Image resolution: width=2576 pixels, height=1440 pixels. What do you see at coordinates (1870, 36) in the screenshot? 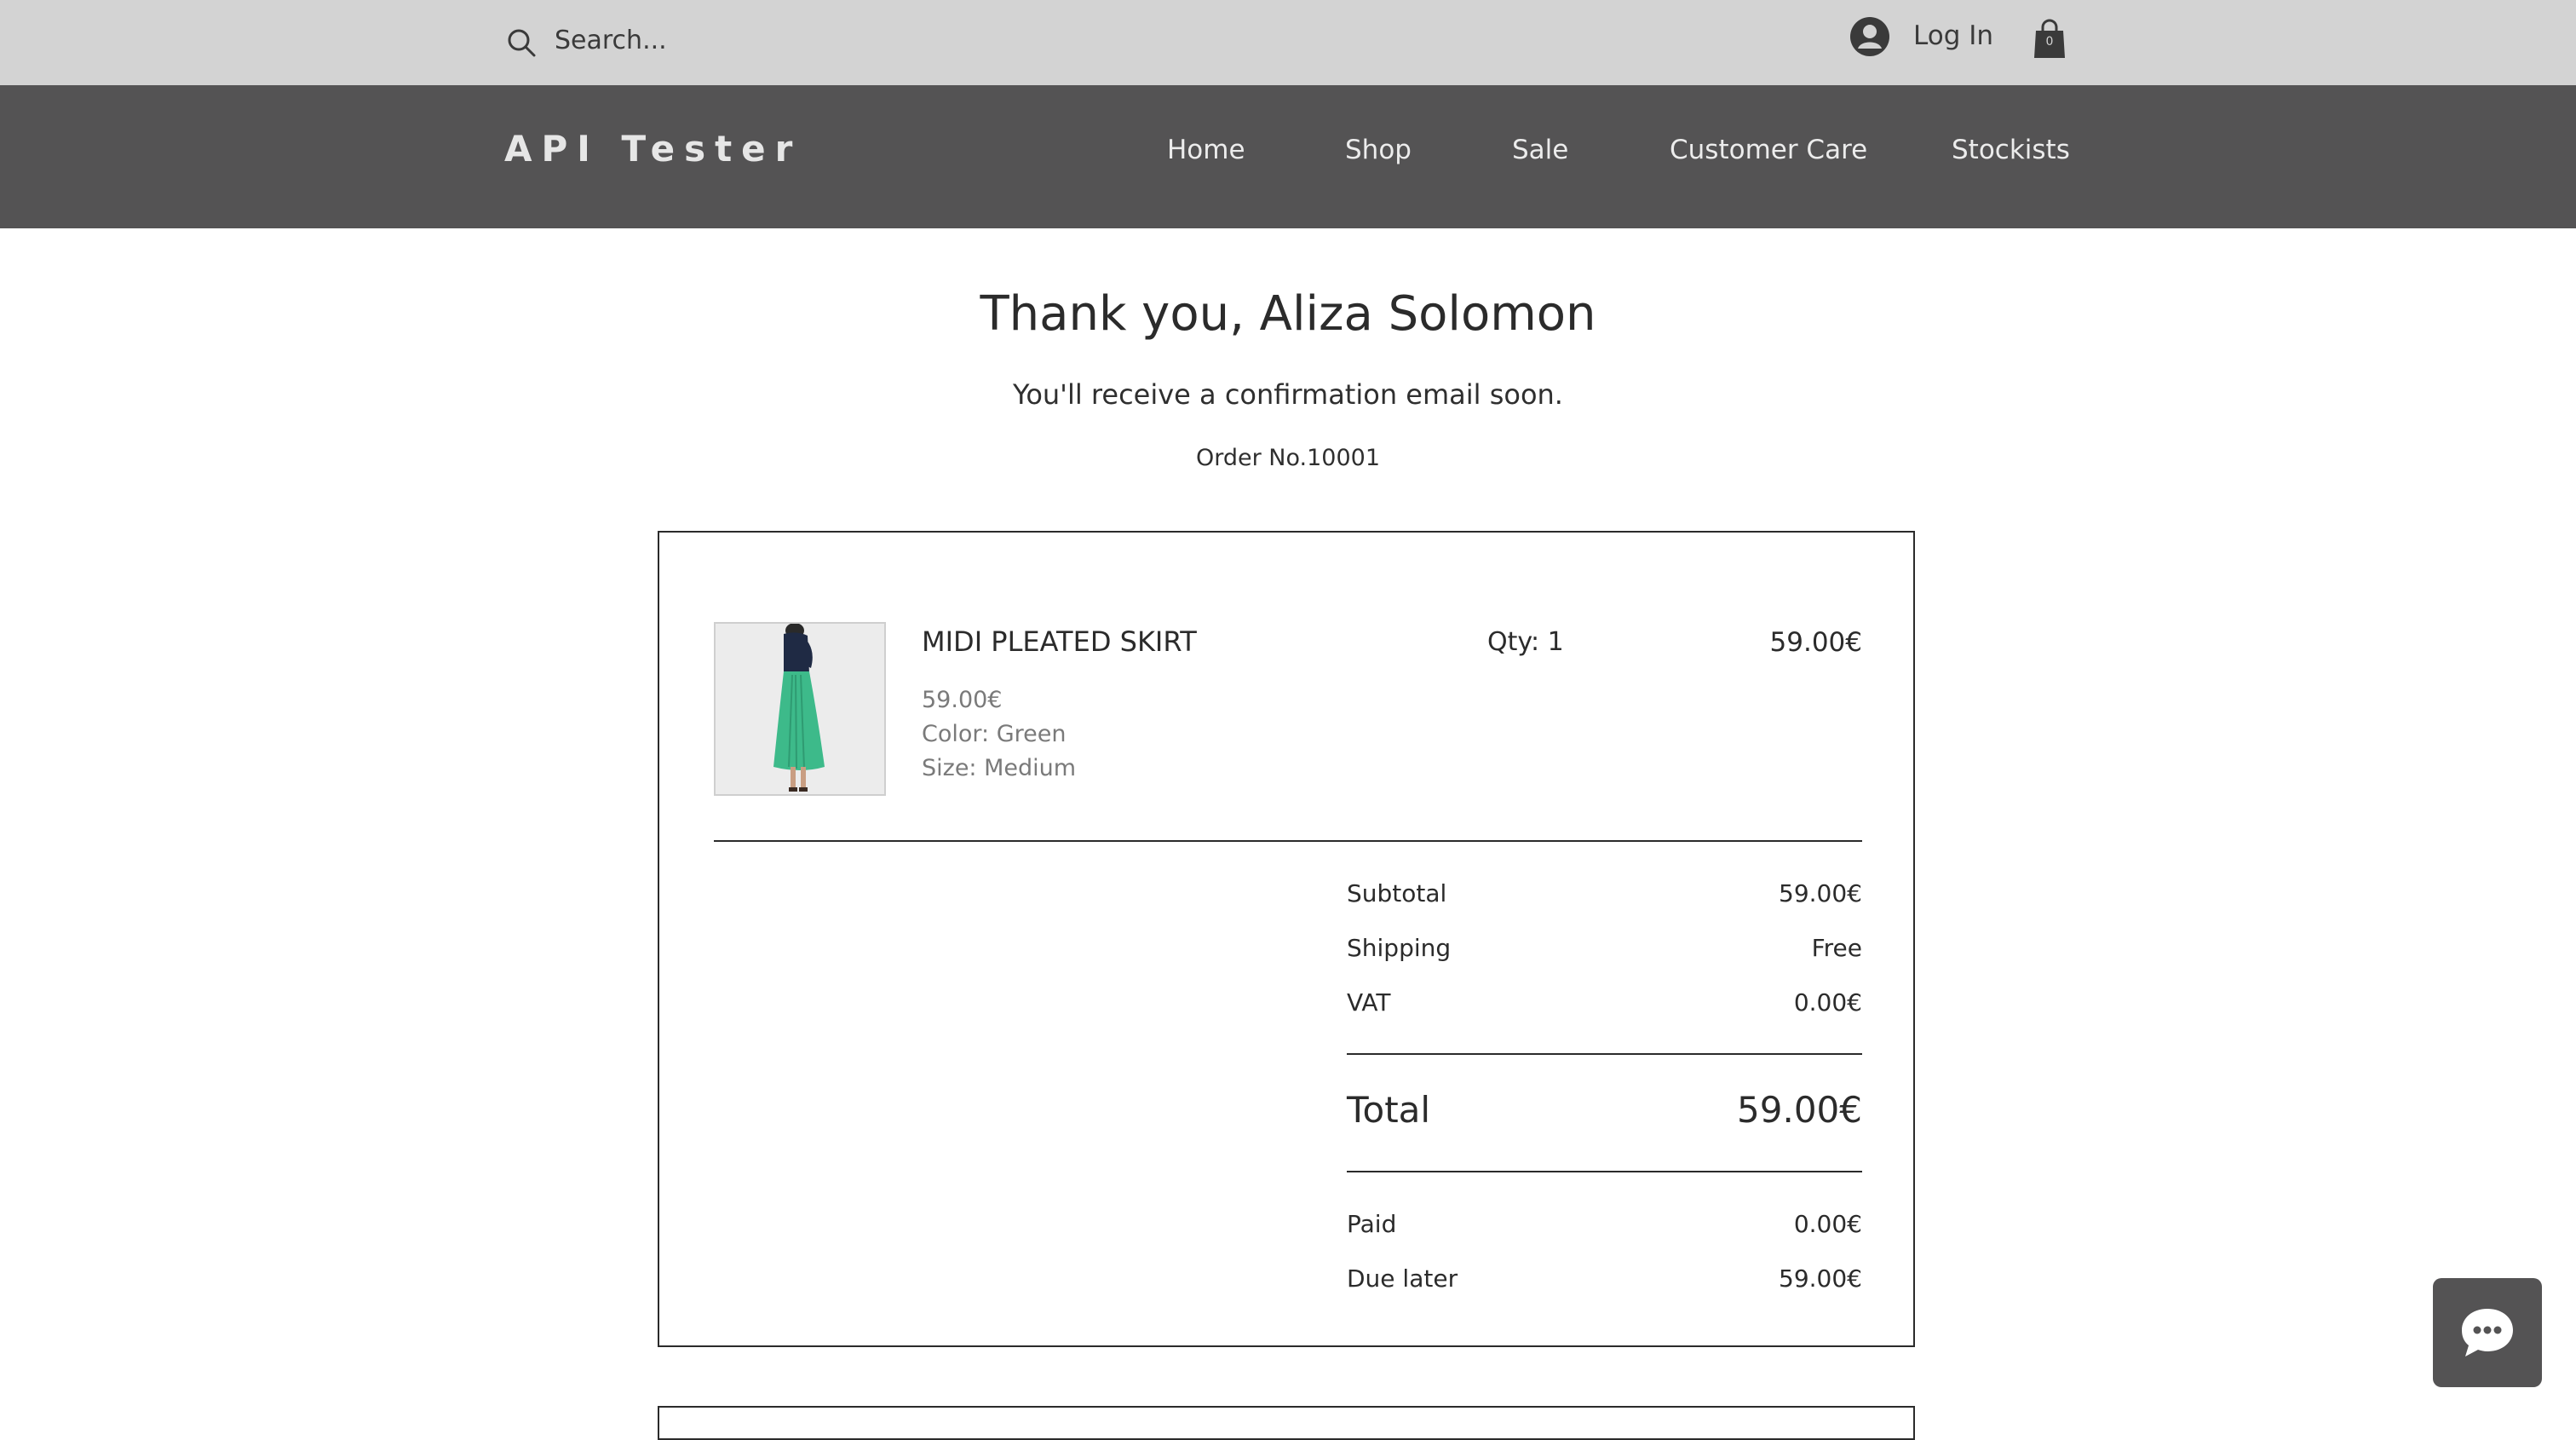
I see `avatar-icon` at bounding box center [1870, 36].